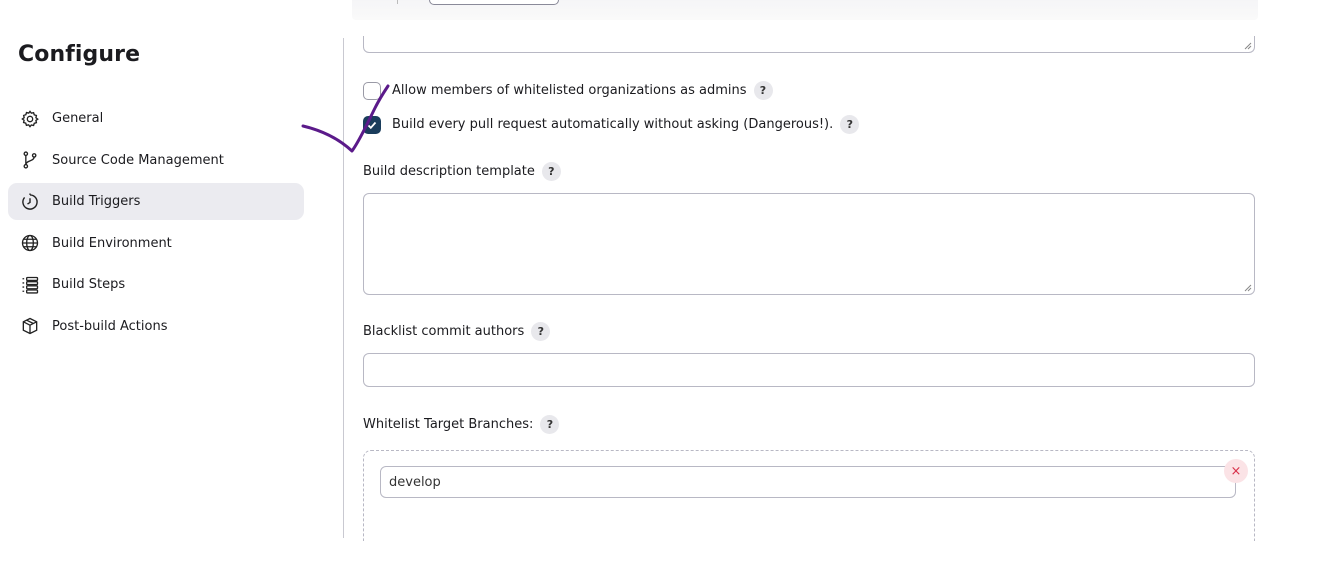 This screenshot has height=562, width=1341. I want to click on sidebar-item-label: Build Triggers, so click(96, 201).